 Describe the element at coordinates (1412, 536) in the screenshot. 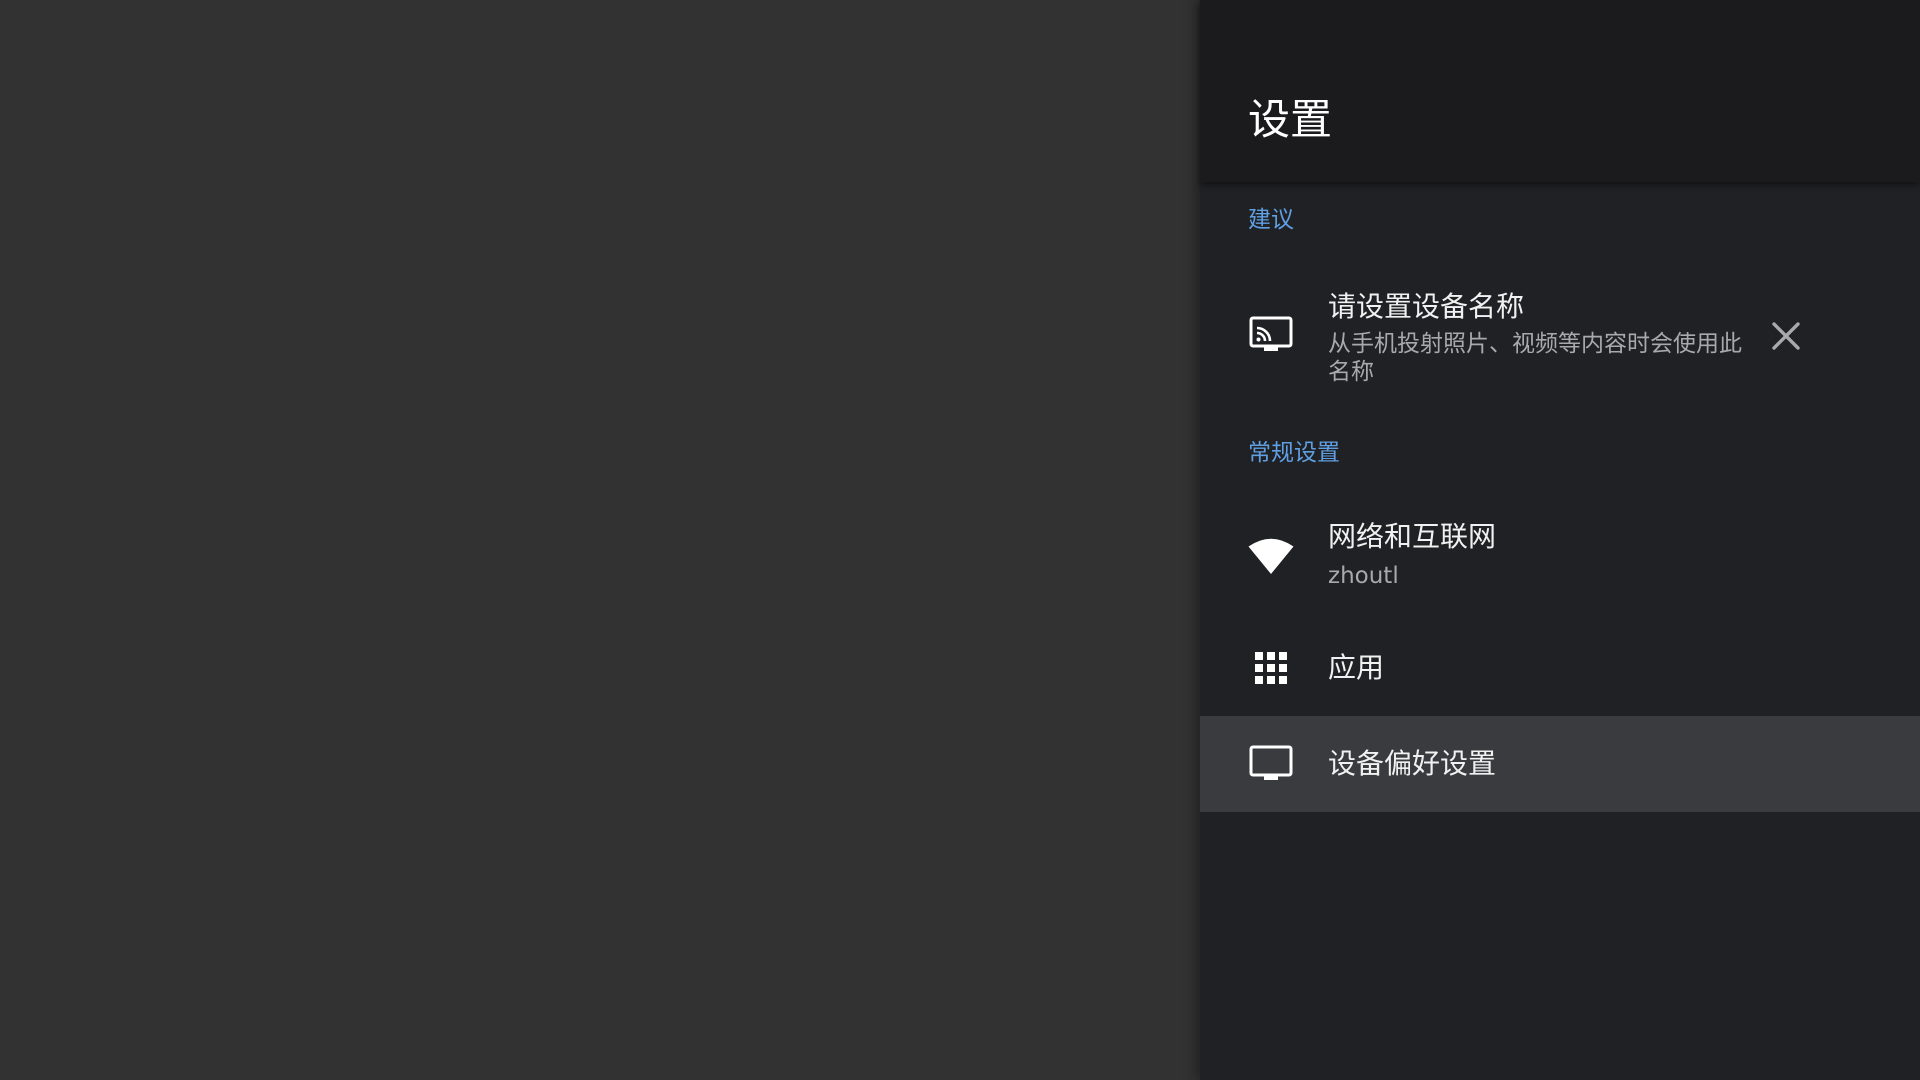

I see `network-title: 网络和互联网` at that location.